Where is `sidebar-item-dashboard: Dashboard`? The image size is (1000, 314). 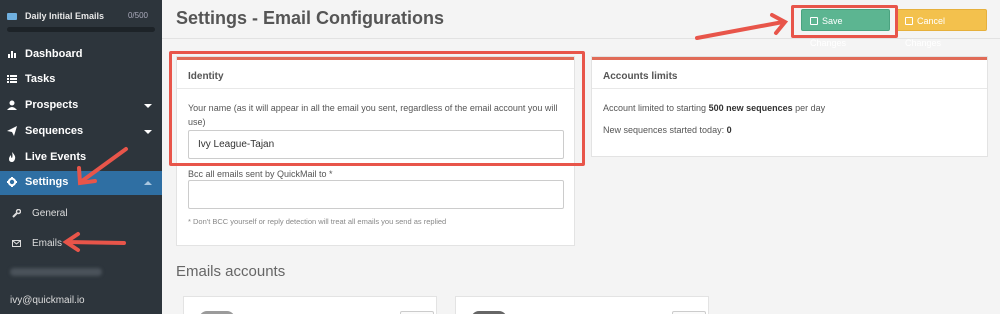 sidebar-item-dashboard: Dashboard is located at coordinates (81, 55).